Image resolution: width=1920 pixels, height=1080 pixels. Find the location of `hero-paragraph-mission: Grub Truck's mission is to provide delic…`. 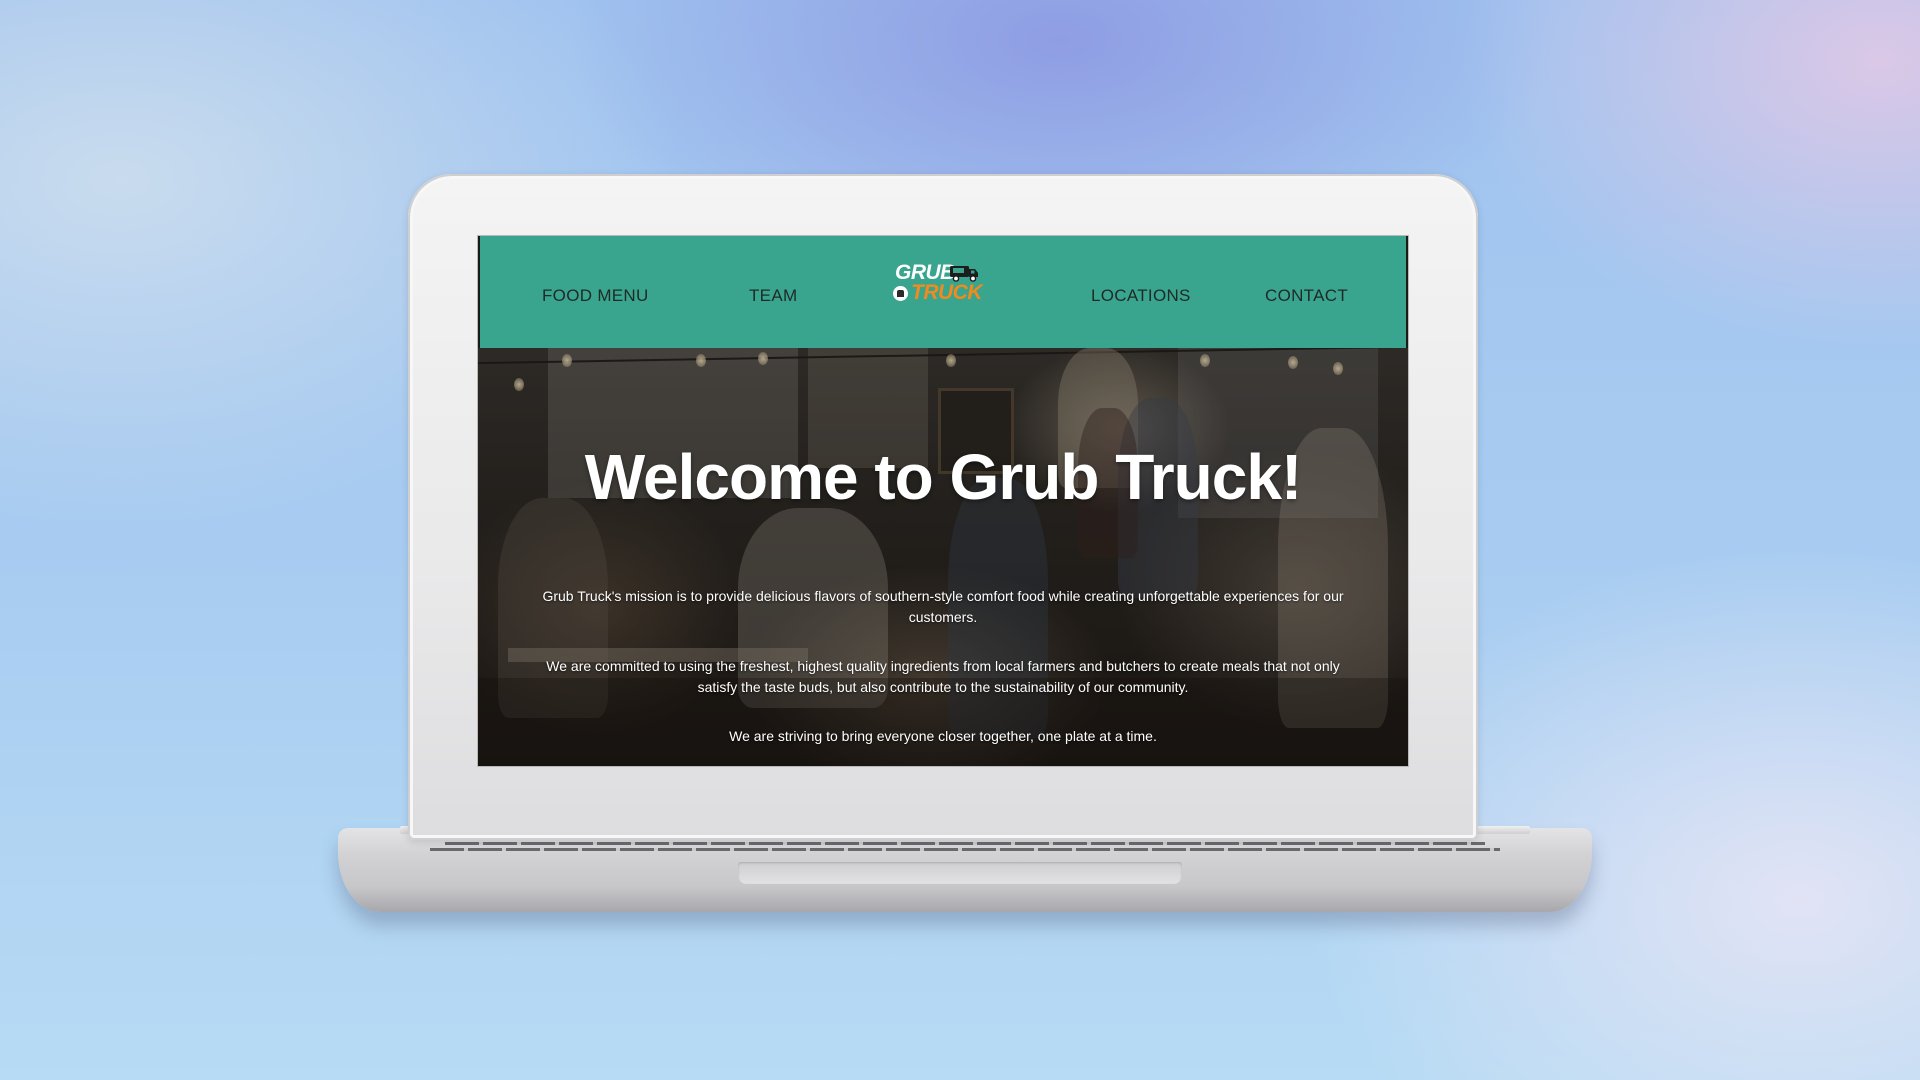

hero-paragraph-mission: Grub Truck's mission is to provide delic… is located at coordinates (943, 606).